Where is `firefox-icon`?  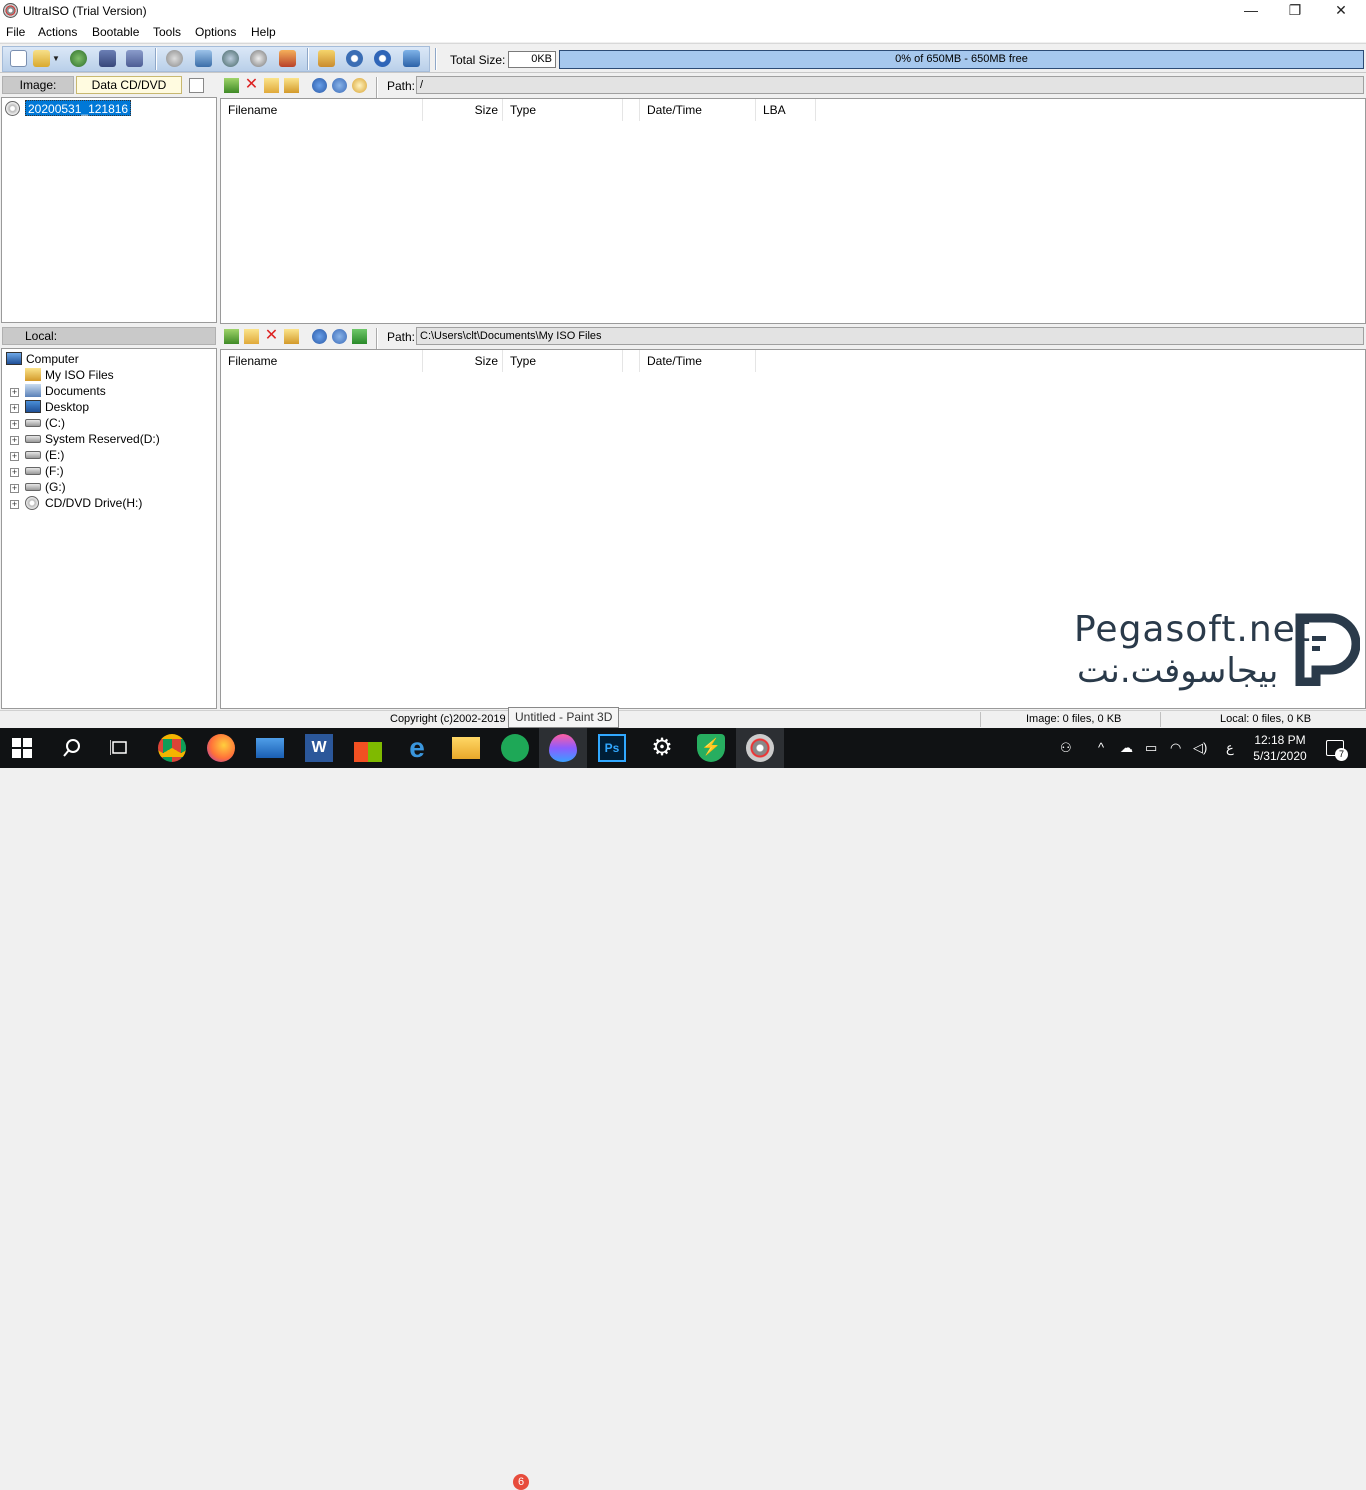 firefox-icon is located at coordinates (221, 748).